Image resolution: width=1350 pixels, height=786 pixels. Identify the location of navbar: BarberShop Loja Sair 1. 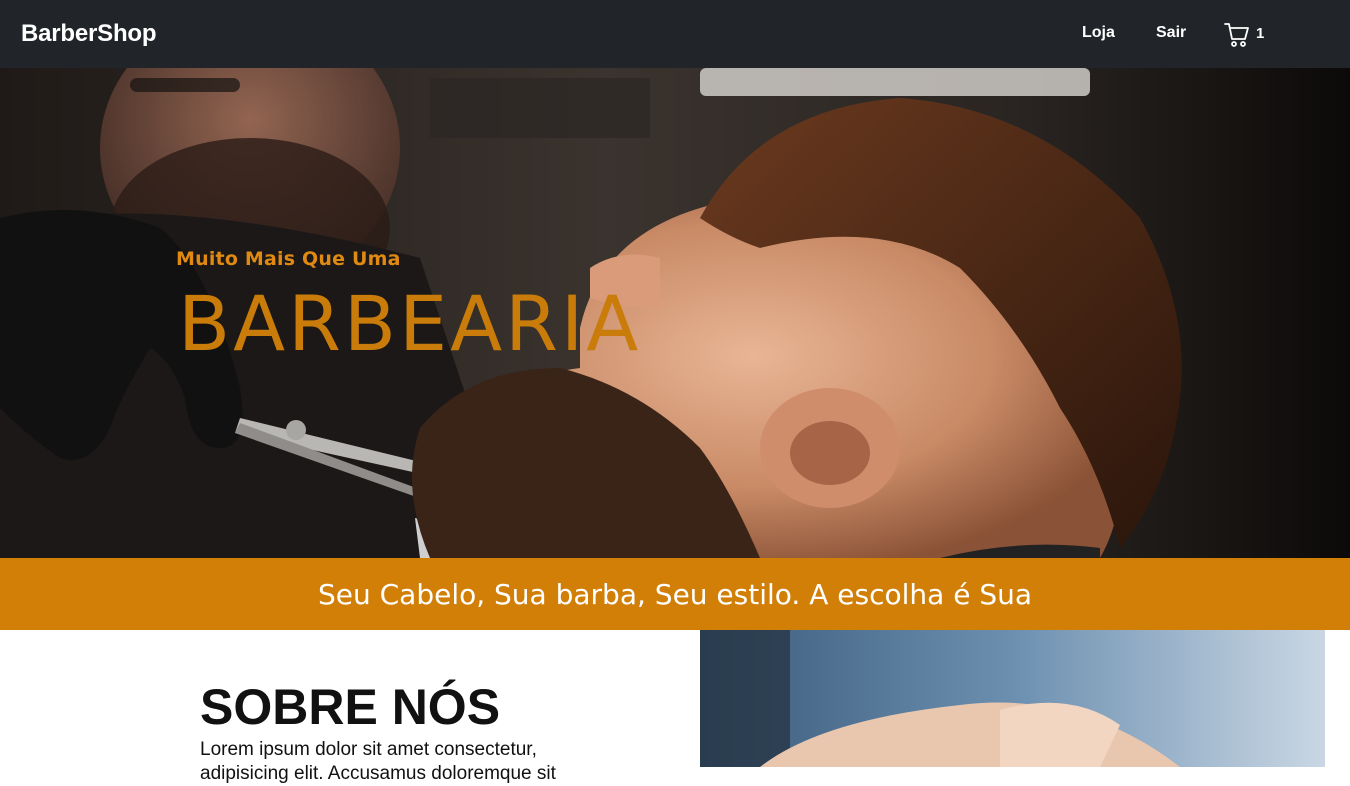
(675, 34).